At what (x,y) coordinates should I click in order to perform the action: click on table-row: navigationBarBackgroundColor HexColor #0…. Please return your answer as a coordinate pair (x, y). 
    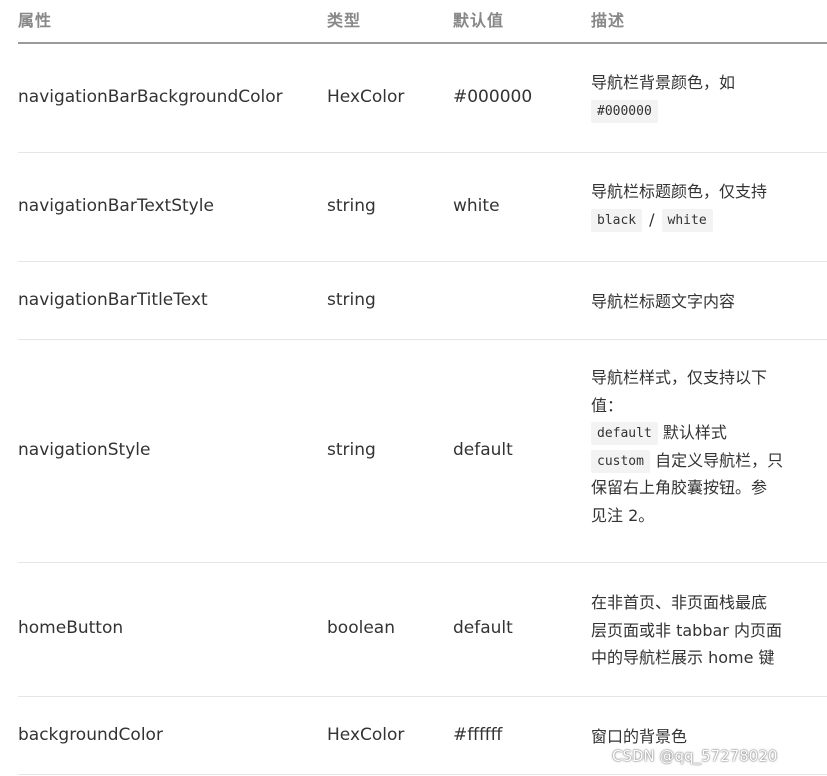
    Looking at the image, I should click on (422, 98).